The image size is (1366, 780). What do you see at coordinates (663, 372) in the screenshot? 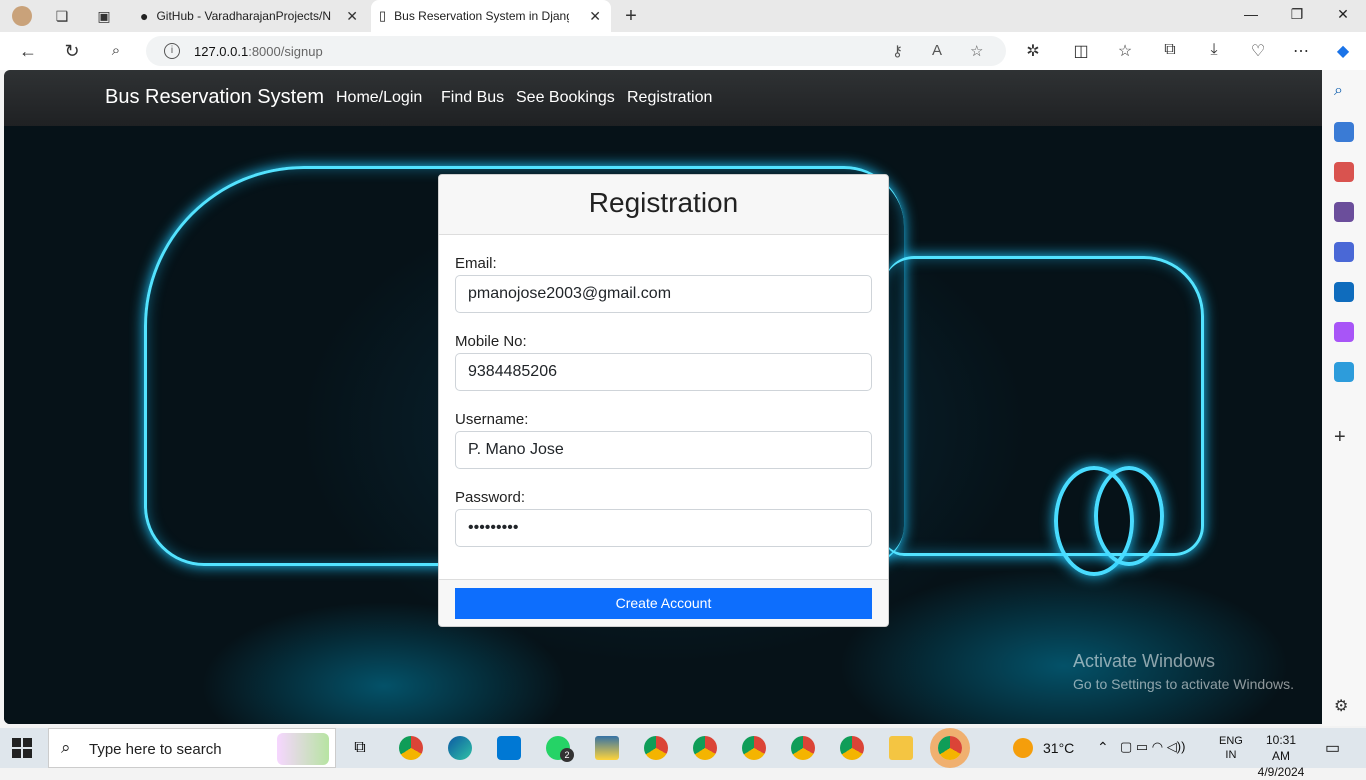
I see `mobile-field: 9384485206` at bounding box center [663, 372].